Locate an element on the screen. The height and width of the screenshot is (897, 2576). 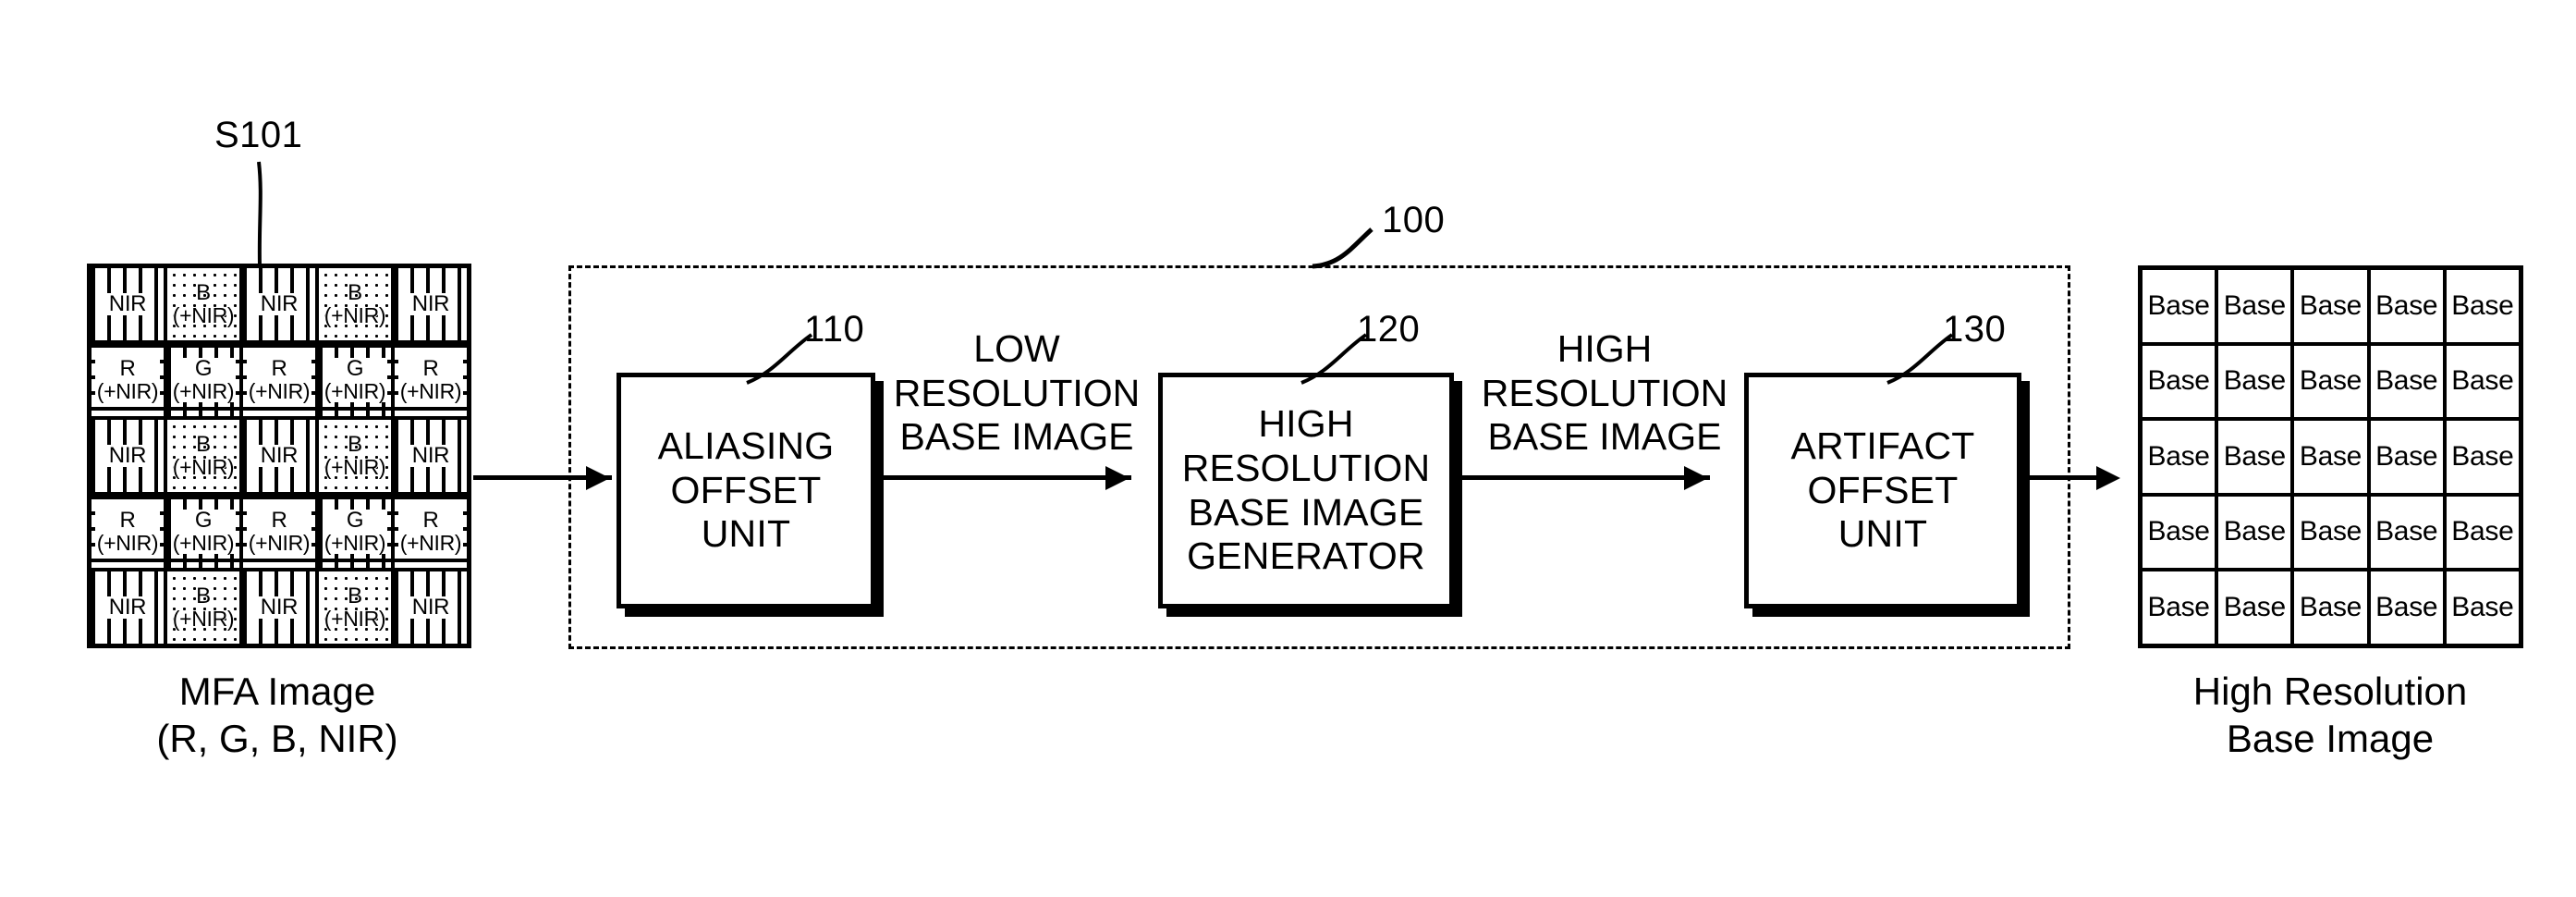
output-cell-r3c1: Base is located at coordinates (2179, 457).